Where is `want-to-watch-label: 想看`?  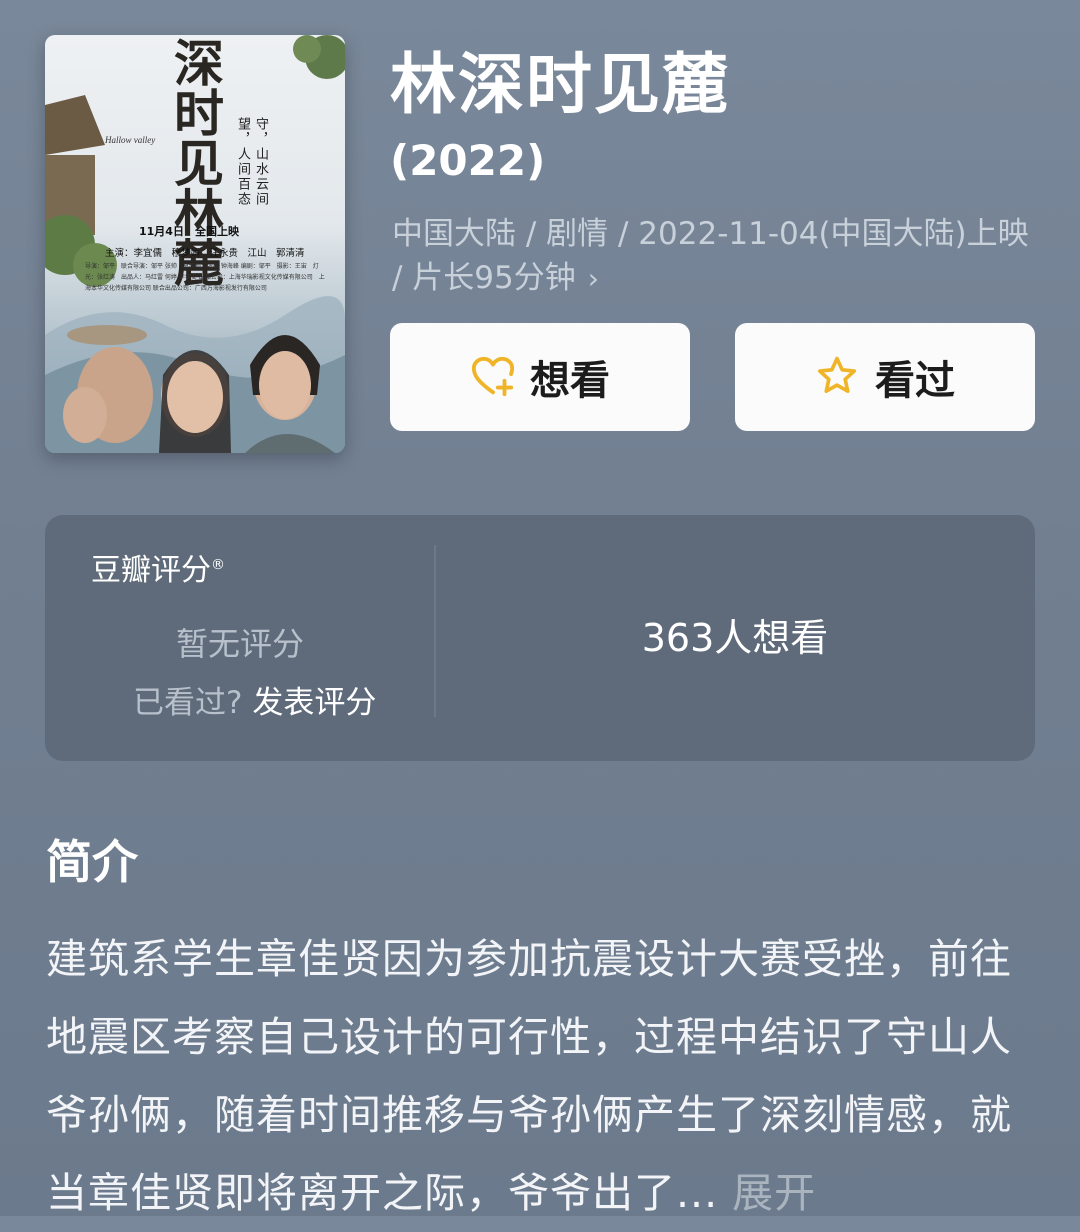
want-to-watch-label: 想看 is located at coordinates (570, 381).